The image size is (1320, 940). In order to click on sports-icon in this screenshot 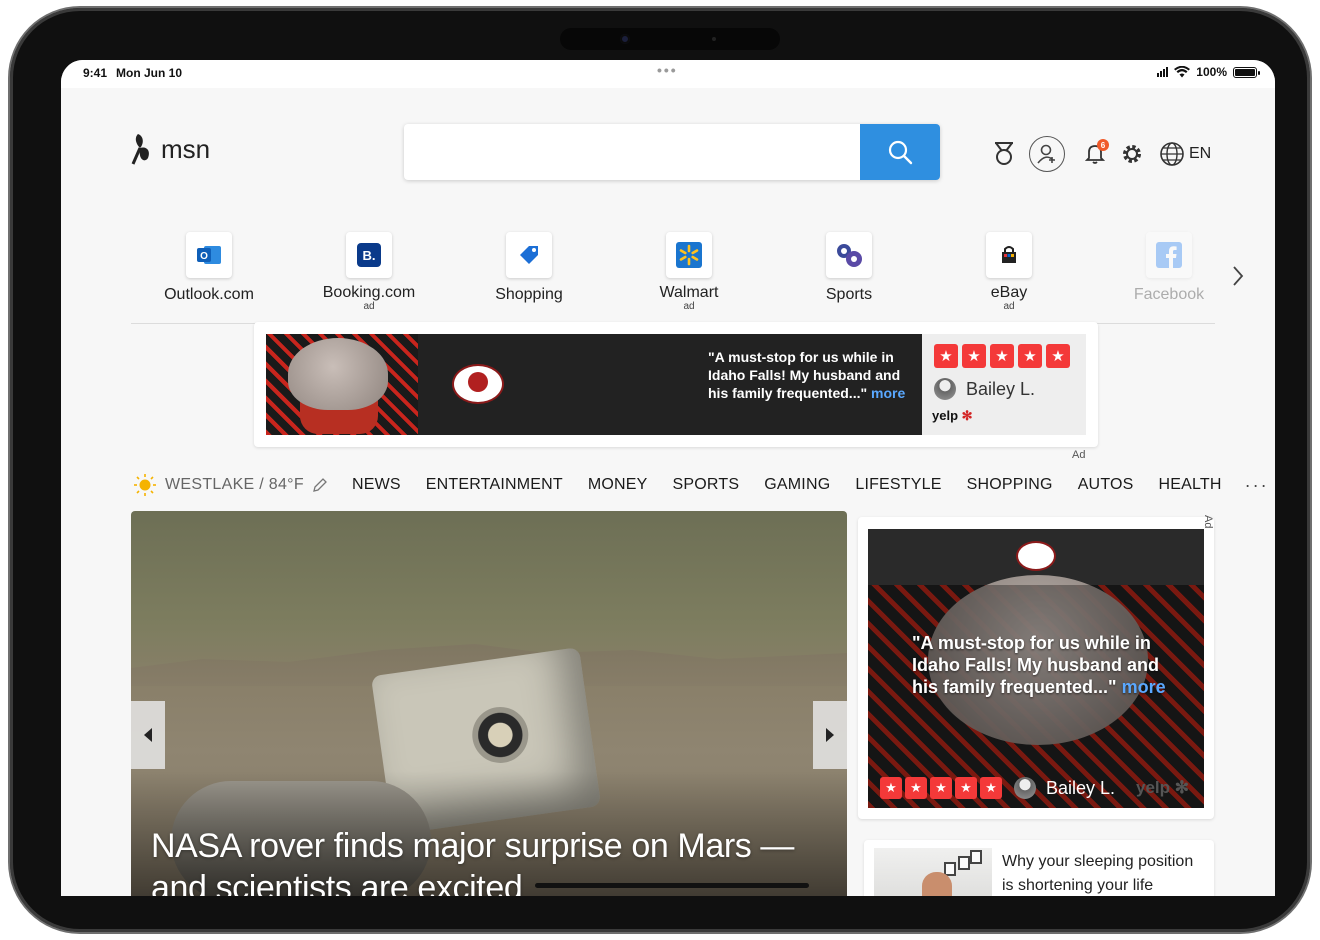, I will do `click(849, 255)`.